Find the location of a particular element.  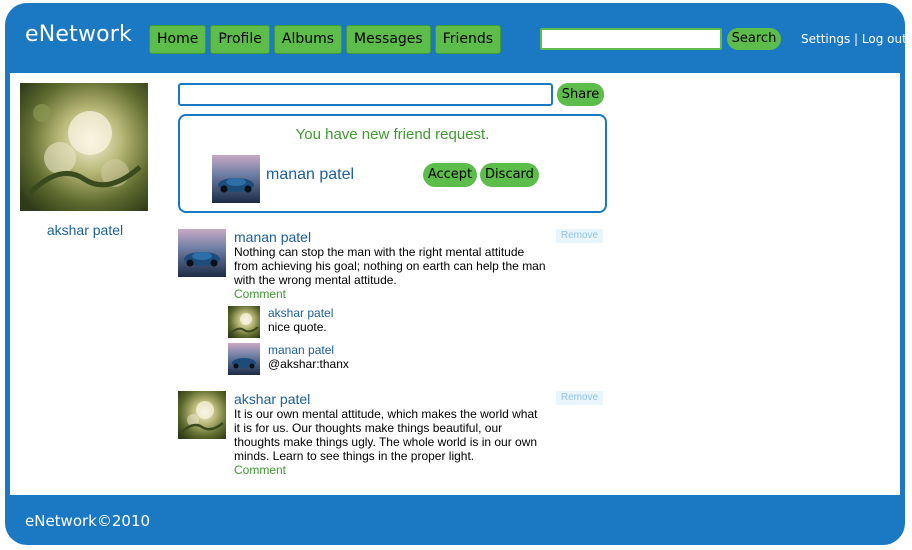

comment-text: nice quote. is located at coordinates (297, 327).